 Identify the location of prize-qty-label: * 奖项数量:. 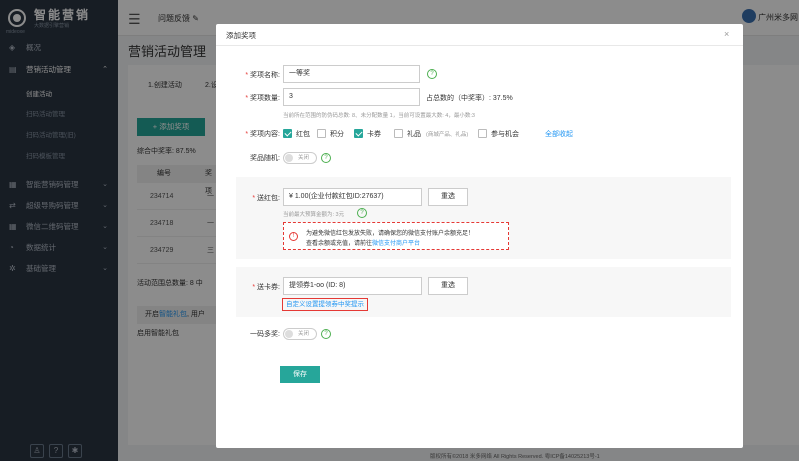
(262, 98).